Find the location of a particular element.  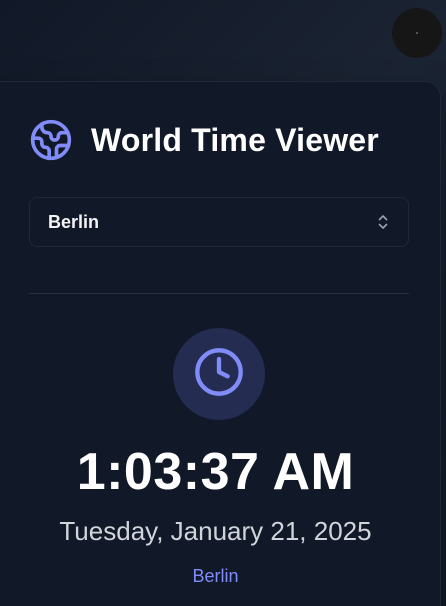

theme-toggle-button is located at coordinates (417, 33).